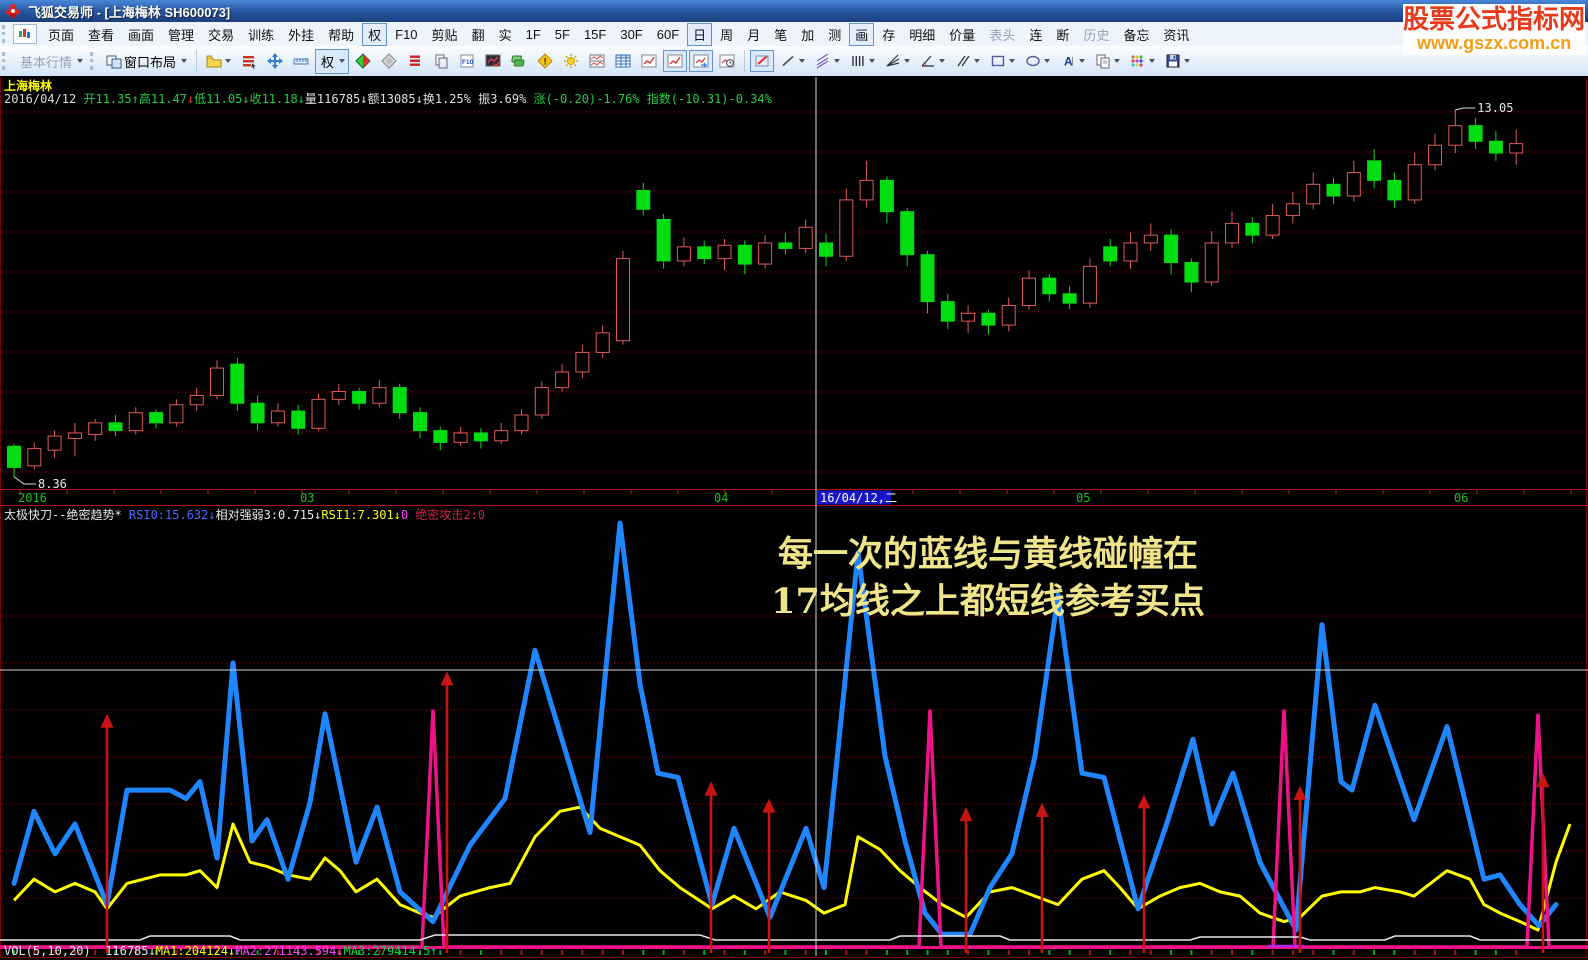 This screenshot has width=1588, height=960. Describe the element at coordinates (261, 34) in the screenshot. I see `menu-item-训练: 训练` at that location.